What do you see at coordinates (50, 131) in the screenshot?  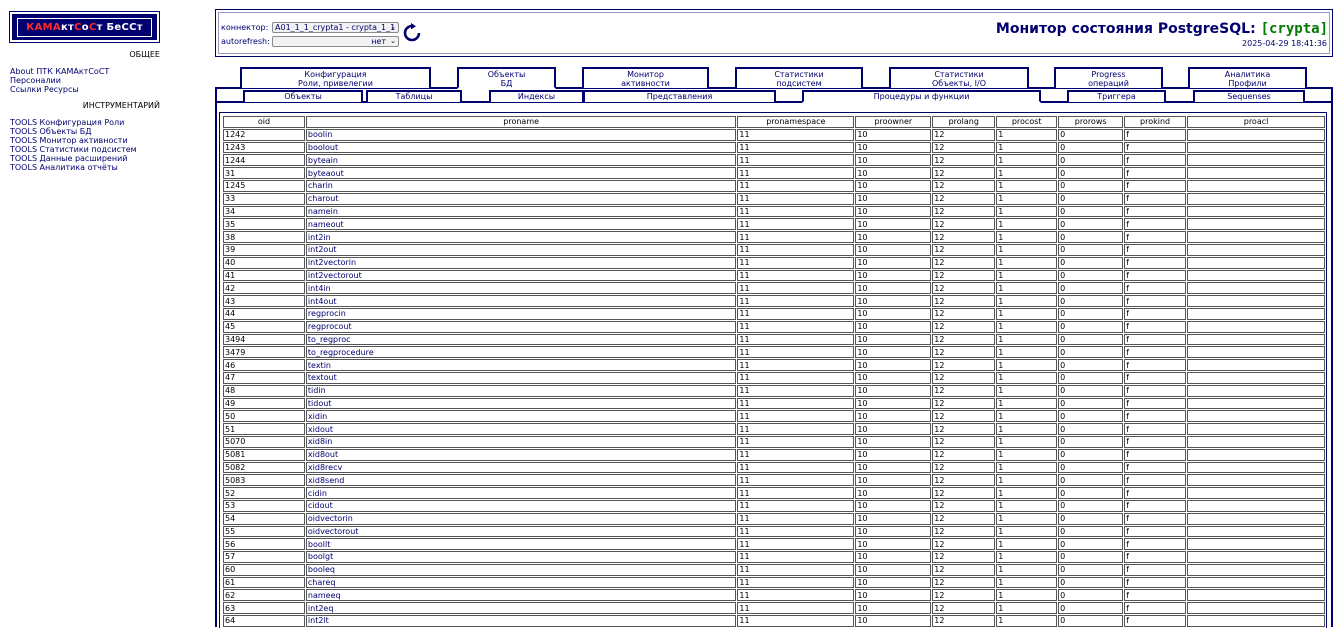 I see `sidebar-link: TOOLS Объекты БД` at bounding box center [50, 131].